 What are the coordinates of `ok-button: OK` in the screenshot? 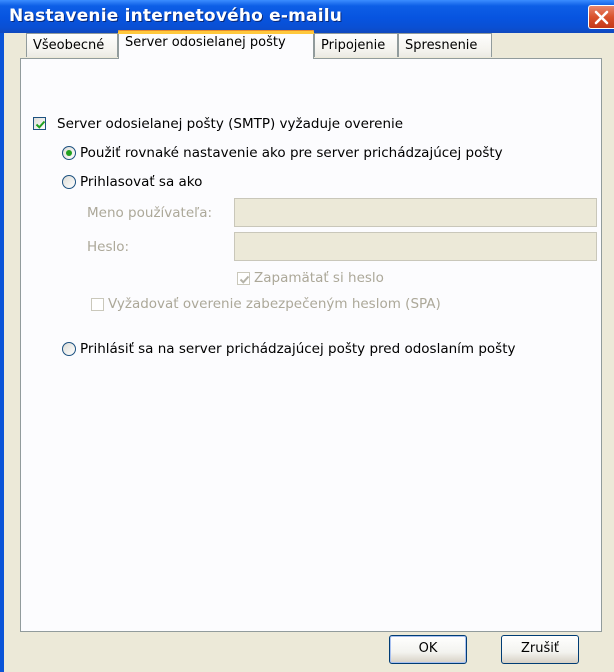 It's located at (428, 649).